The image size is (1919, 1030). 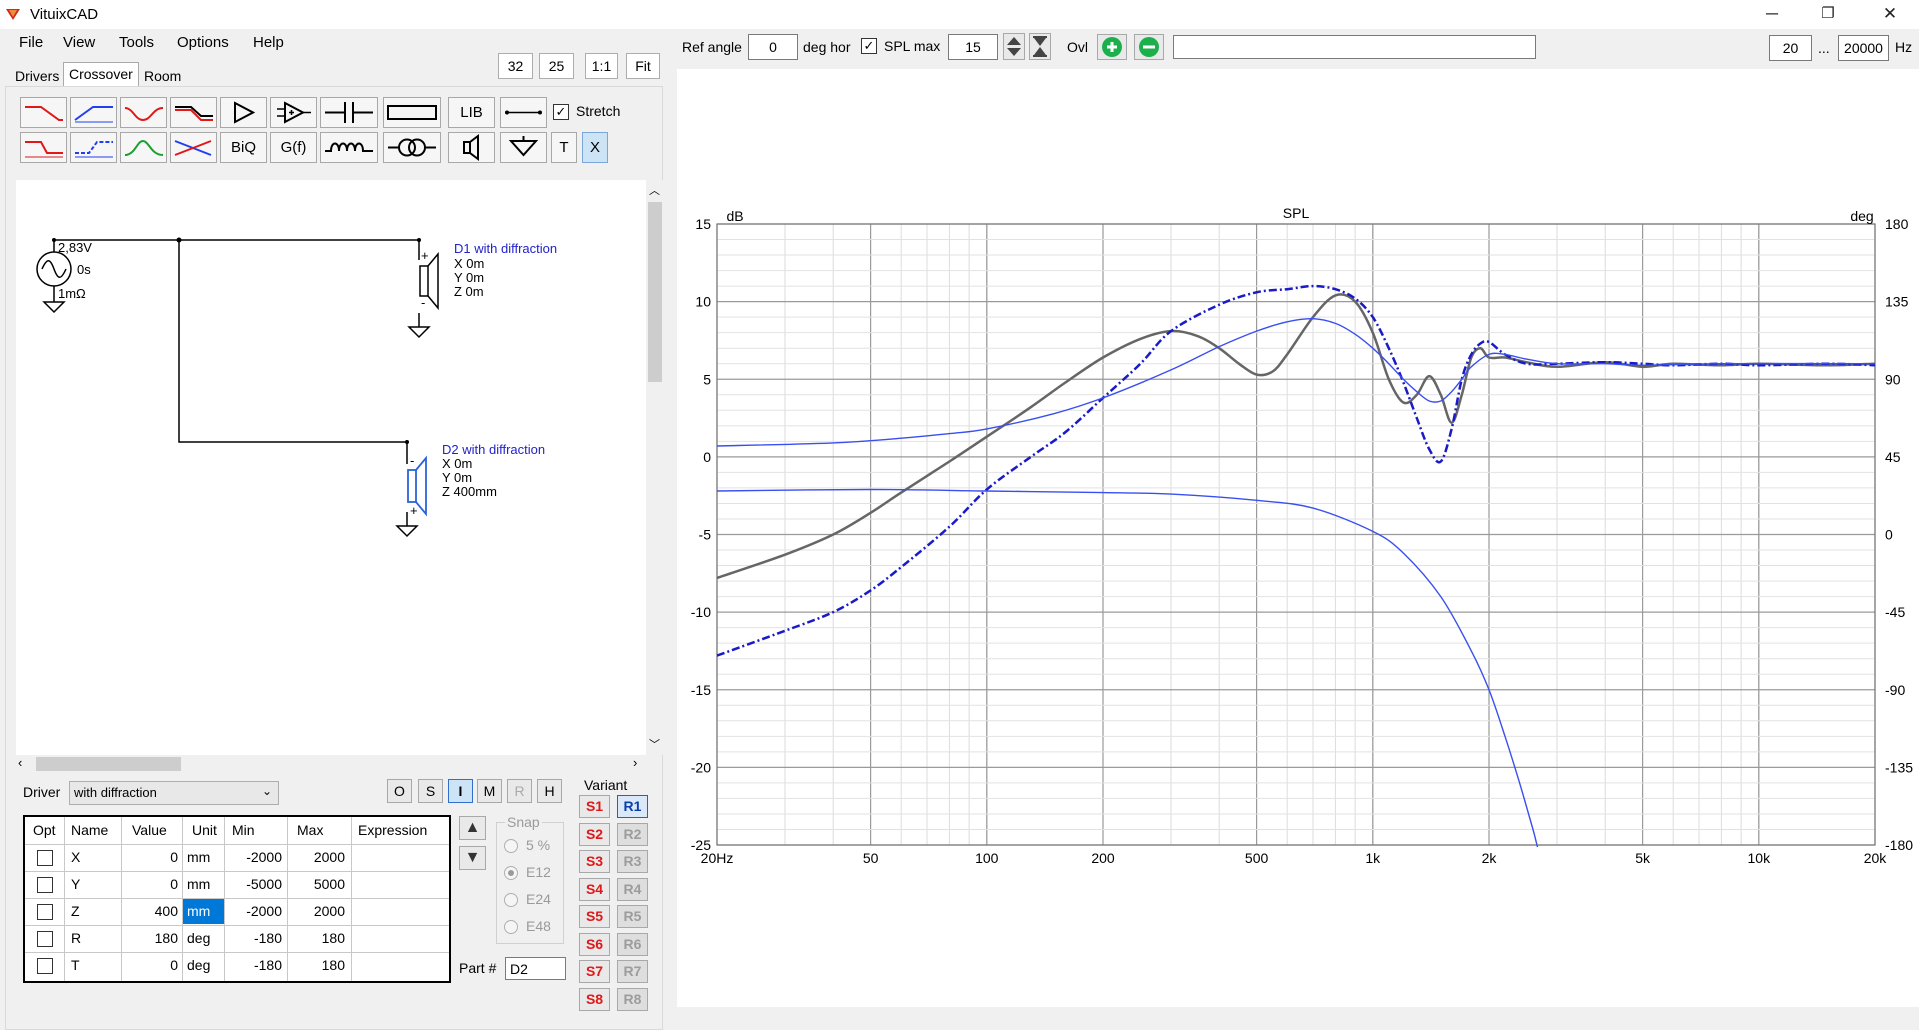 What do you see at coordinates (203, 911) in the screenshot?
I see `row-unit-selected: mm` at bounding box center [203, 911].